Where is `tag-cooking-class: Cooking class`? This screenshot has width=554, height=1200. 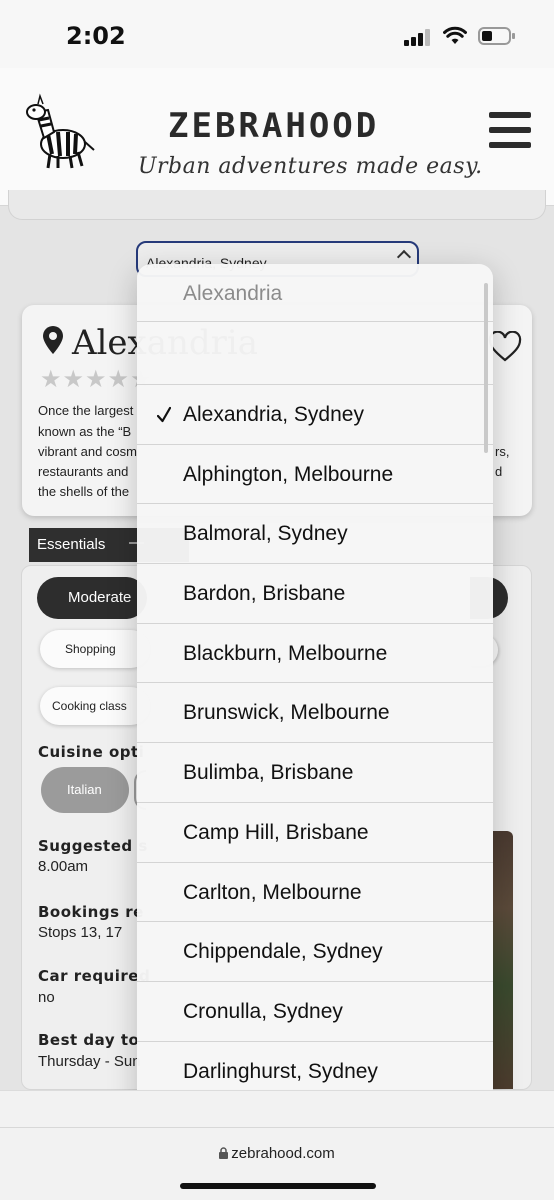 tag-cooking-class: Cooking class is located at coordinates (95, 706).